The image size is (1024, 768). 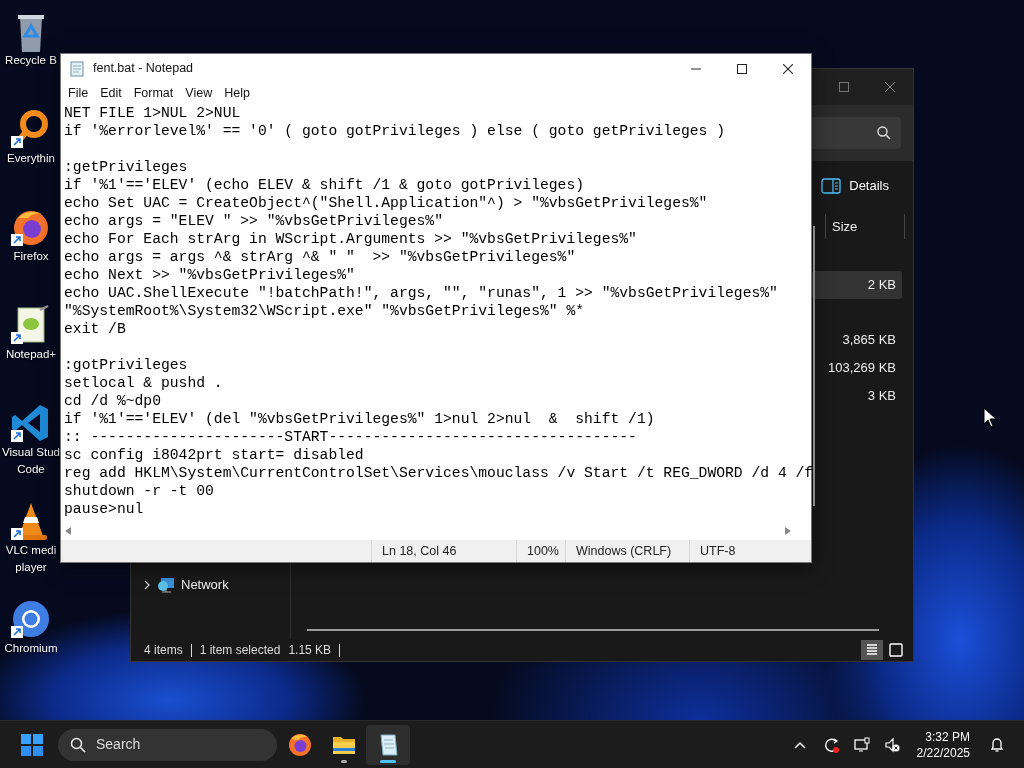 I want to click on code-line: if '%1'=='ELEV' (echo ELEV & shift /1 & goto gotPrivileges), so click(x=325, y=185).